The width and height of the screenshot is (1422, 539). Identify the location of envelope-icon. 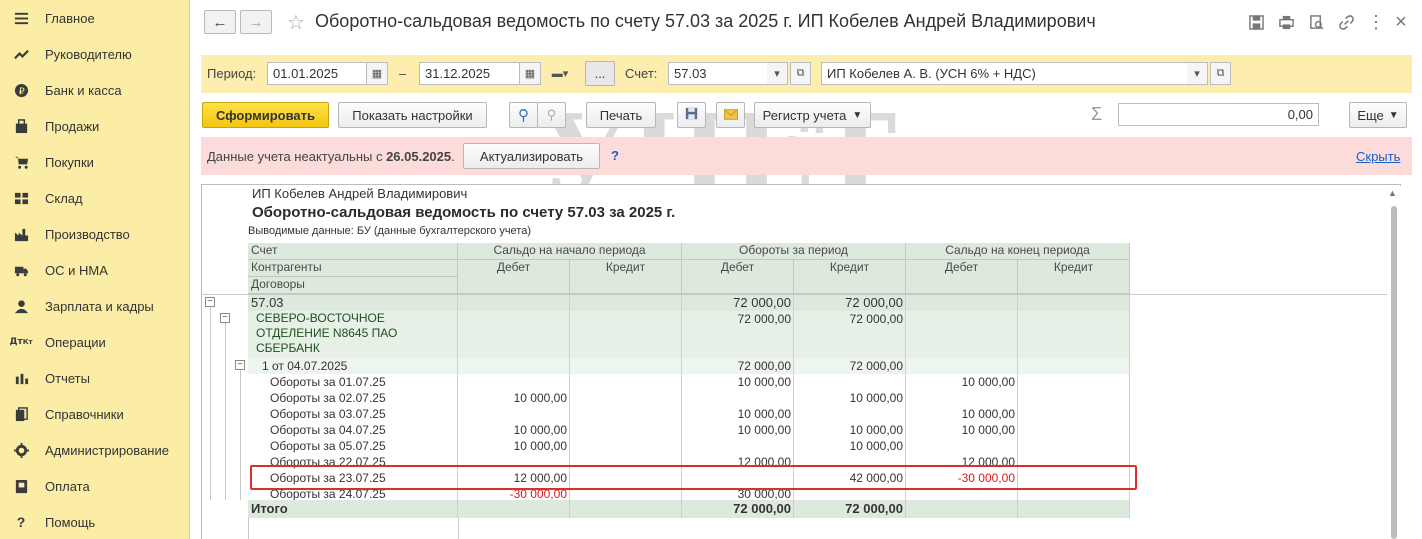
(730, 115).